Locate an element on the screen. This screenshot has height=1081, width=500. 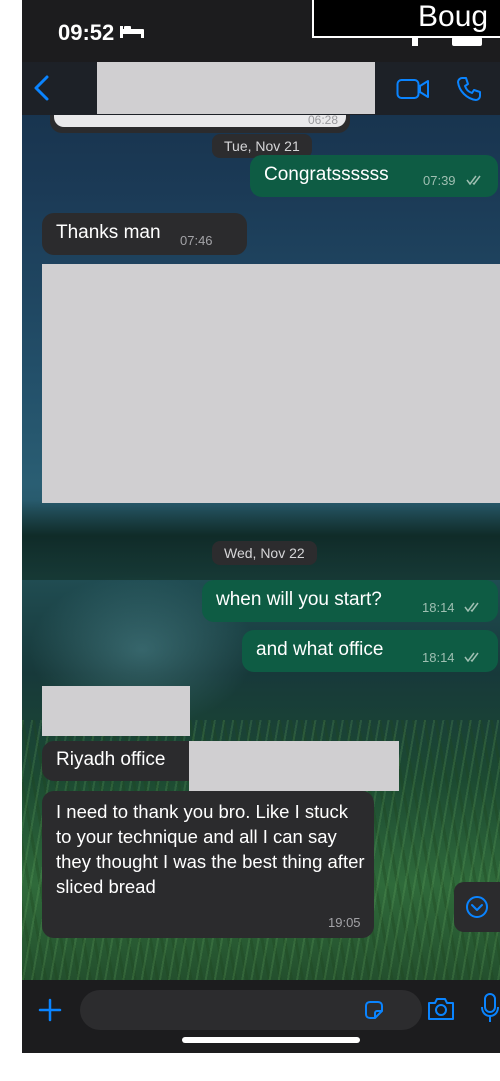
outgoing-message: and what office 18:14 is located at coordinates (370, 651).